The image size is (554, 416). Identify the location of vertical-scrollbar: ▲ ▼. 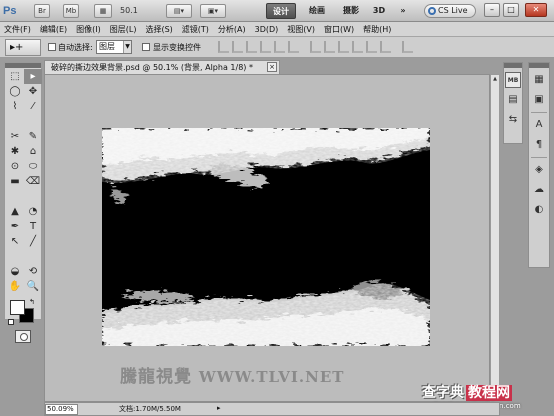
(495, 238).